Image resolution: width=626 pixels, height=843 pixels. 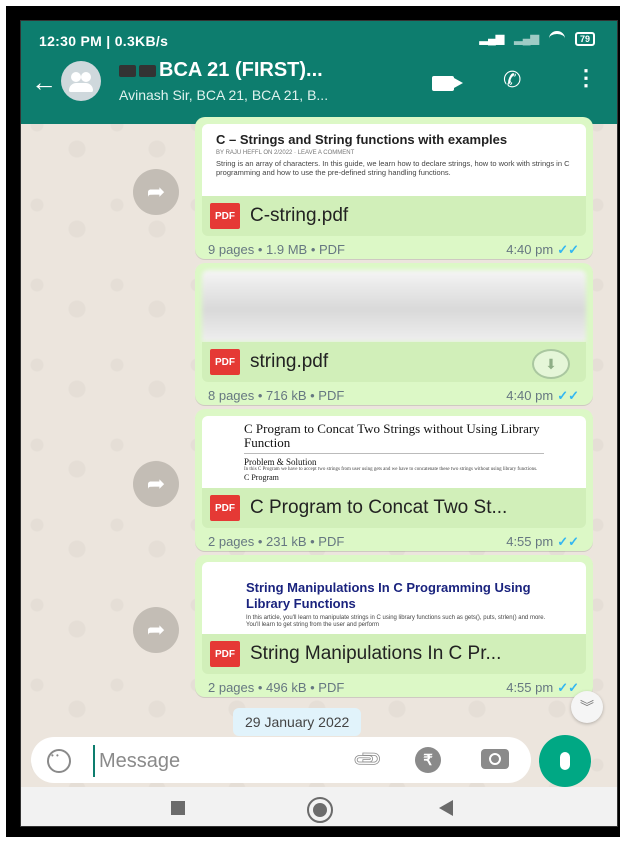 I want to click on rupee-payment-icon: ₹, so click(x=428, y=760).